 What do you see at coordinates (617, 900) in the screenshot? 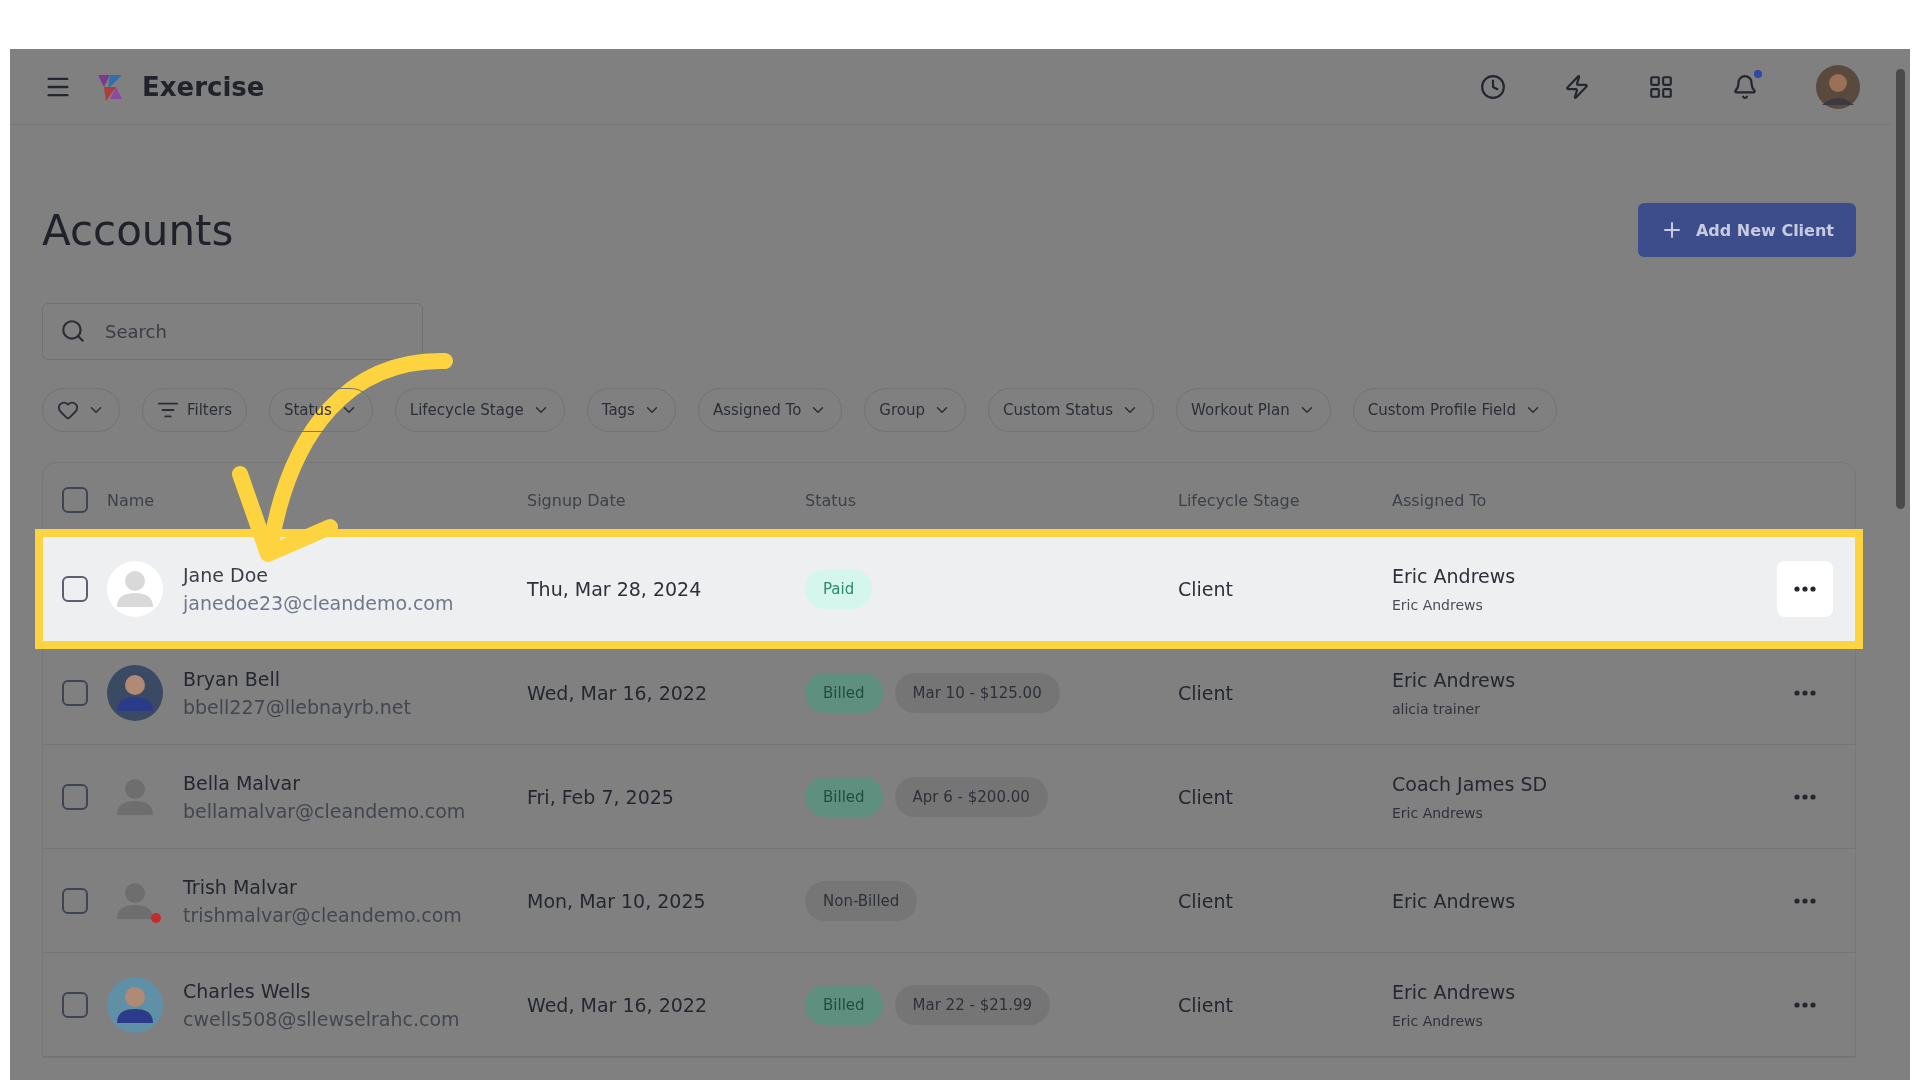
I see `signup-date: Mon, Mar 10, 2025` at bounding box center [617, 900].